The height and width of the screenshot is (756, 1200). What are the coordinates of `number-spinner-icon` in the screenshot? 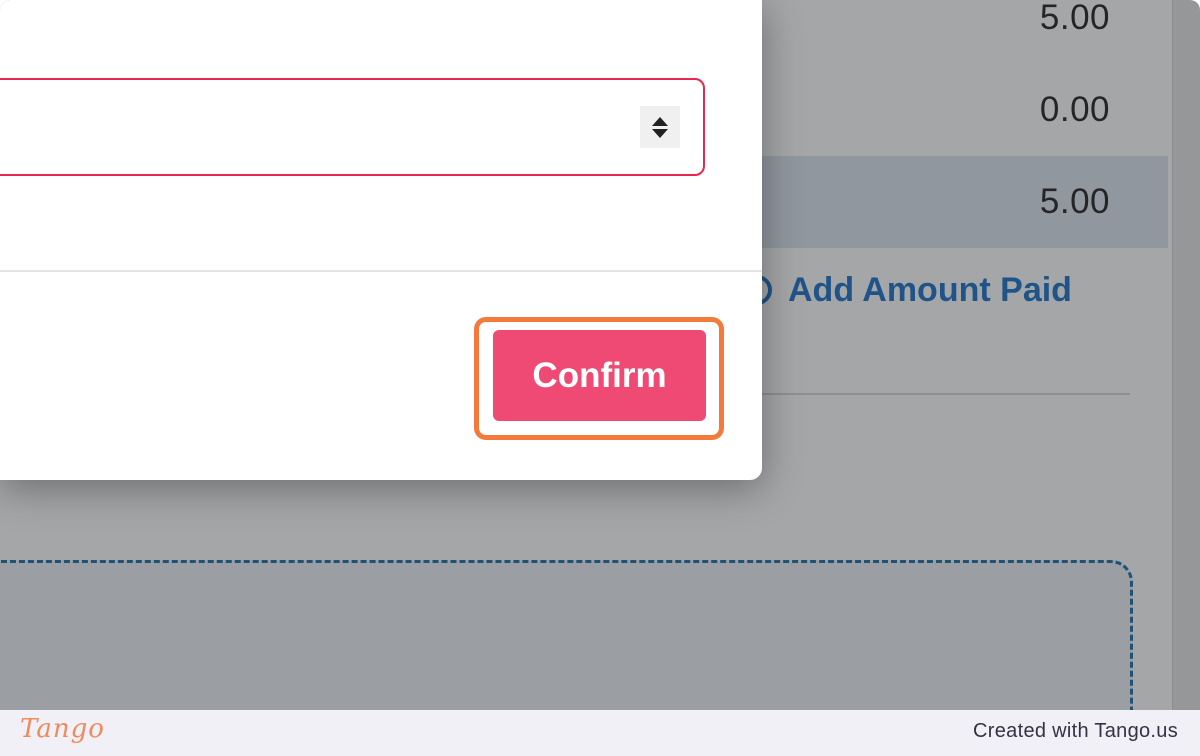 It's located at (660, 127).